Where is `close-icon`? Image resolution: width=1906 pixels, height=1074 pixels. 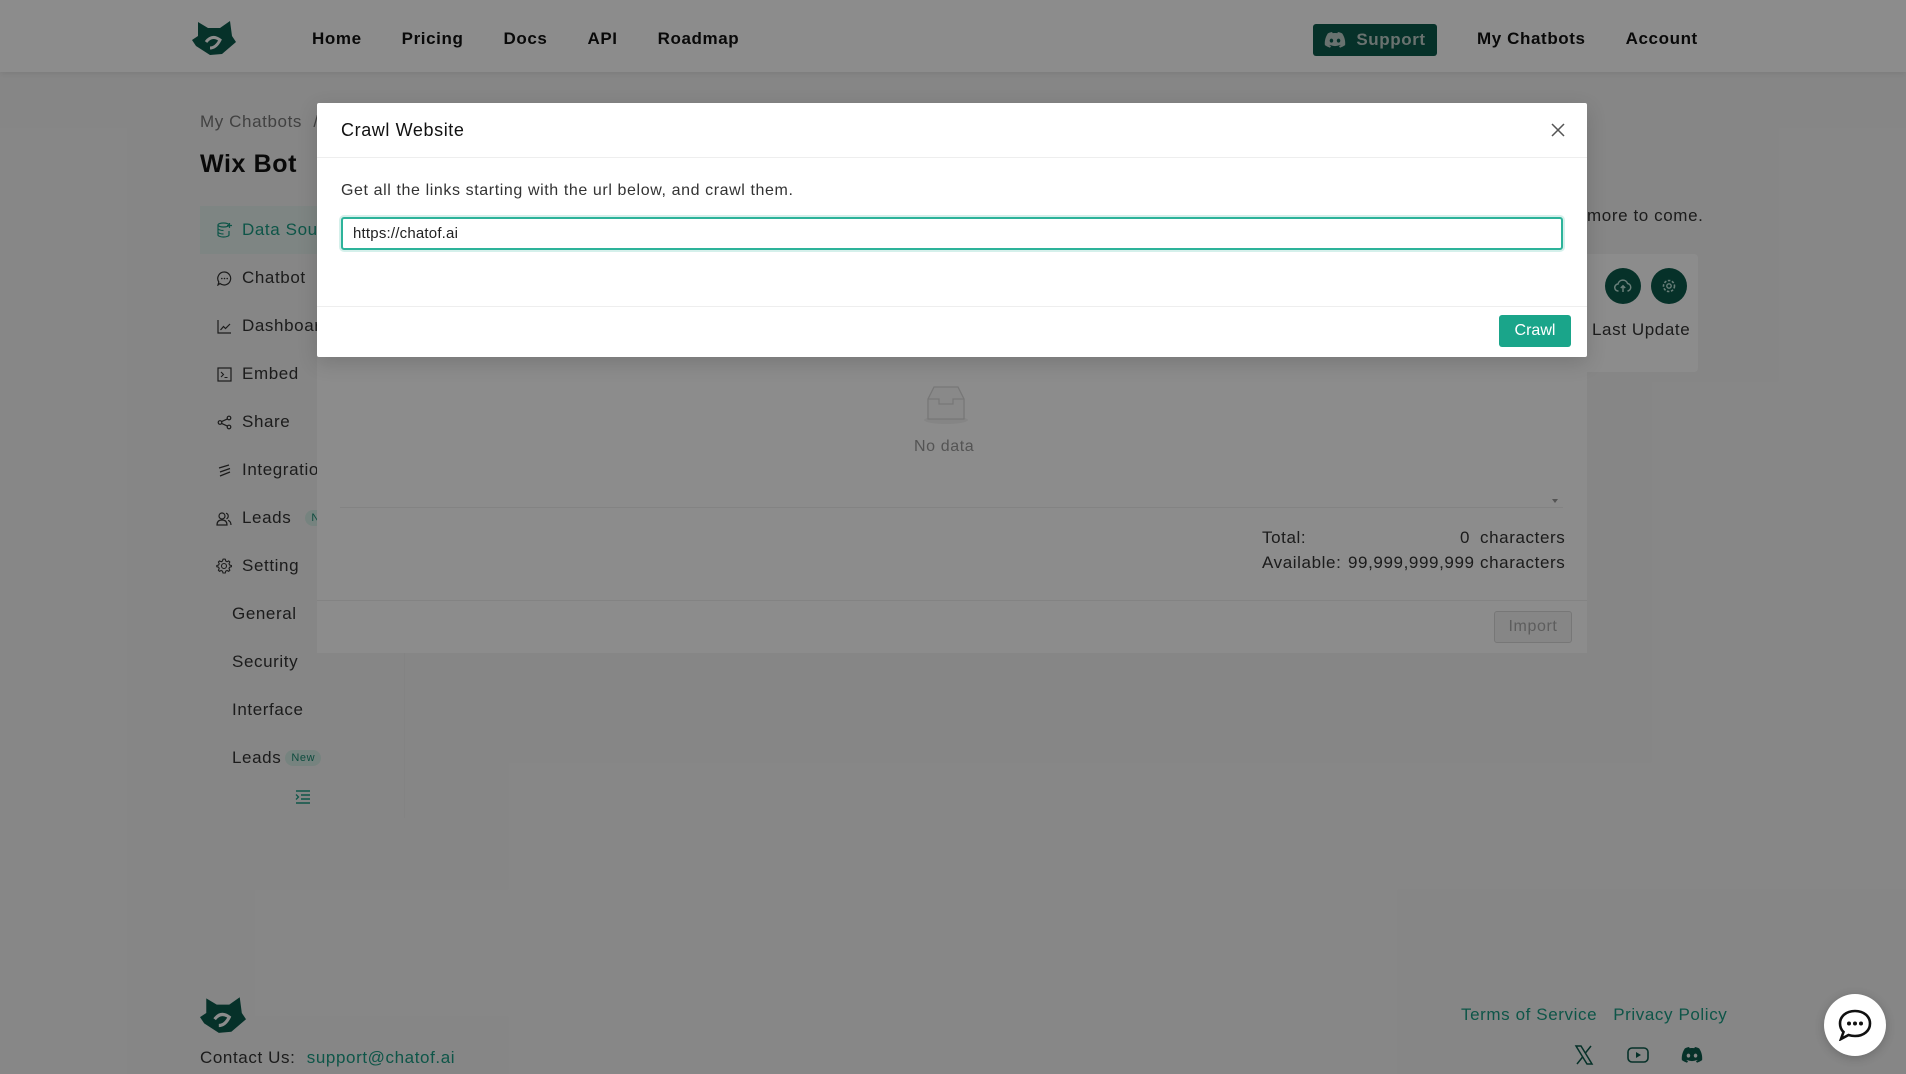 close-icon is located at coordinates (1558, 130).